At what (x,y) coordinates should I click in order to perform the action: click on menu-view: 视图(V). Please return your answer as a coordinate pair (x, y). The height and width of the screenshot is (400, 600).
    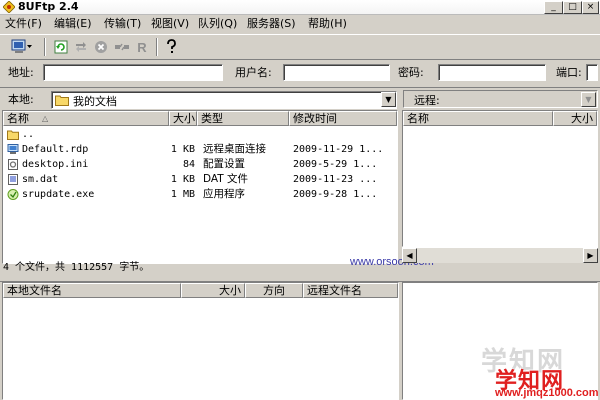
    Looking at the image, I should click on (170, 24).